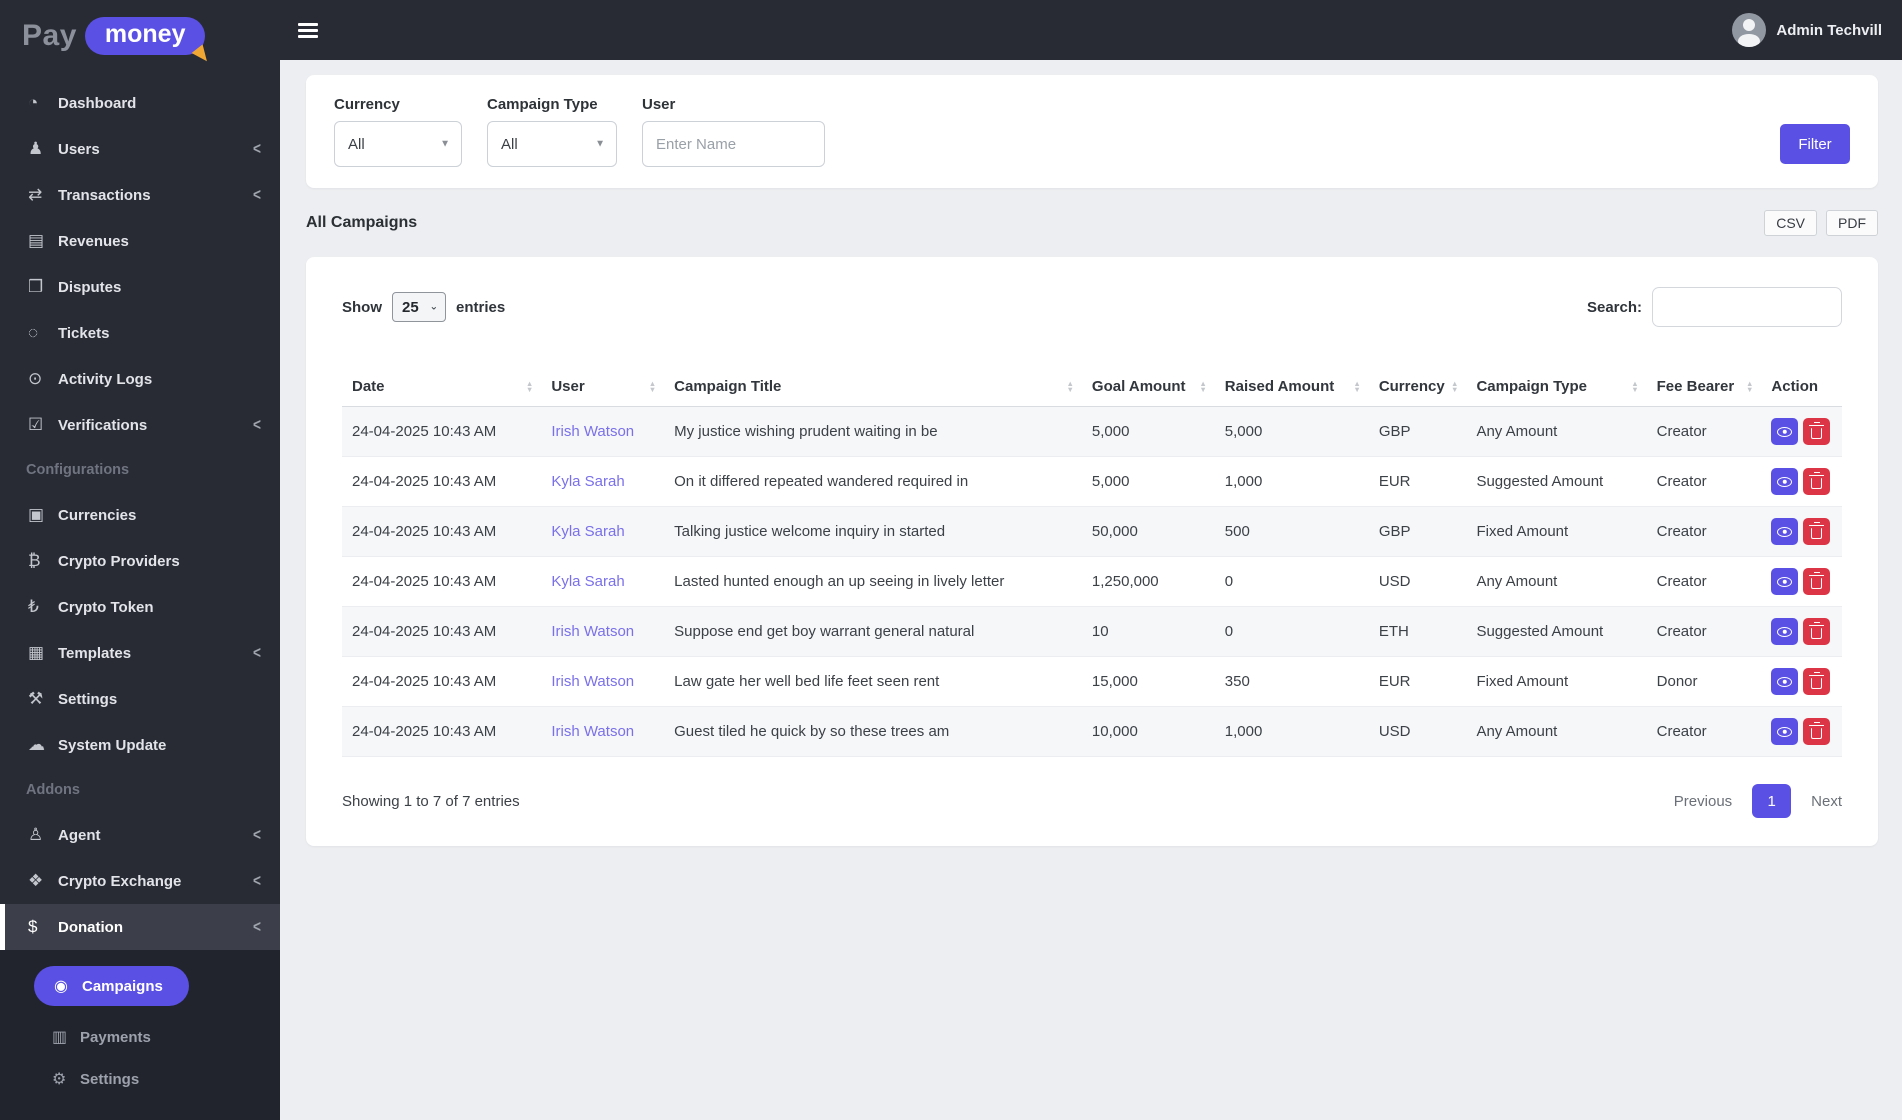 The width and height of the screenshot is (1902, 1120). I want to click on brand-text-money: money, so click(145, 36).